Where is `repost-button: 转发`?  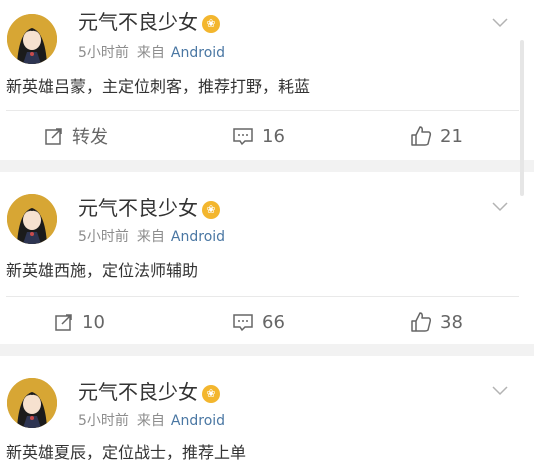 repost-button: 转发 is located at coordinates (76, 136).